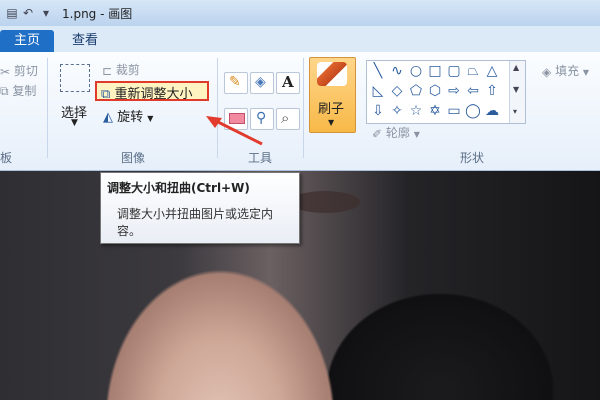 The height and width of the screenshot is (400, 600). Describe the element at coordinates (472, 158) in the screenshot. I see `shapes-group-label: 形状` at that location.